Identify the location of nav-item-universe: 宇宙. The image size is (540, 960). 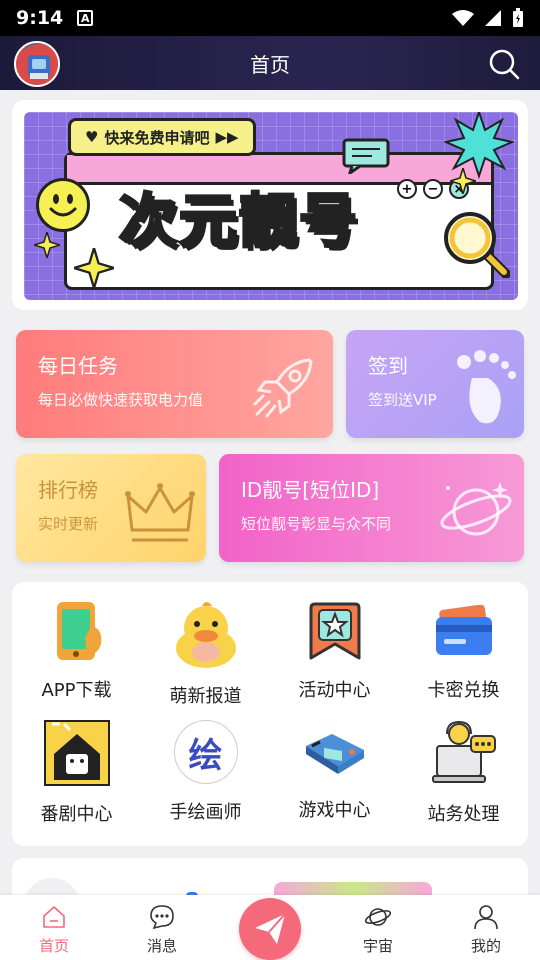
(378, 927).